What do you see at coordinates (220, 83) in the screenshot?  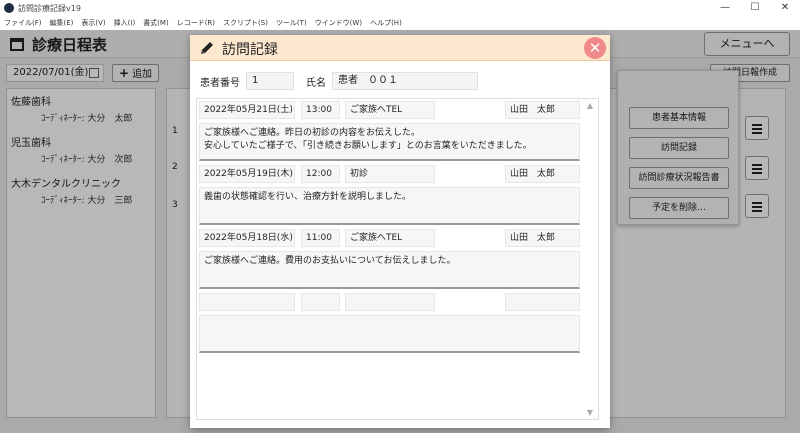 I see `patient-number-label: 患者番号` at bounding box center [220, 83].